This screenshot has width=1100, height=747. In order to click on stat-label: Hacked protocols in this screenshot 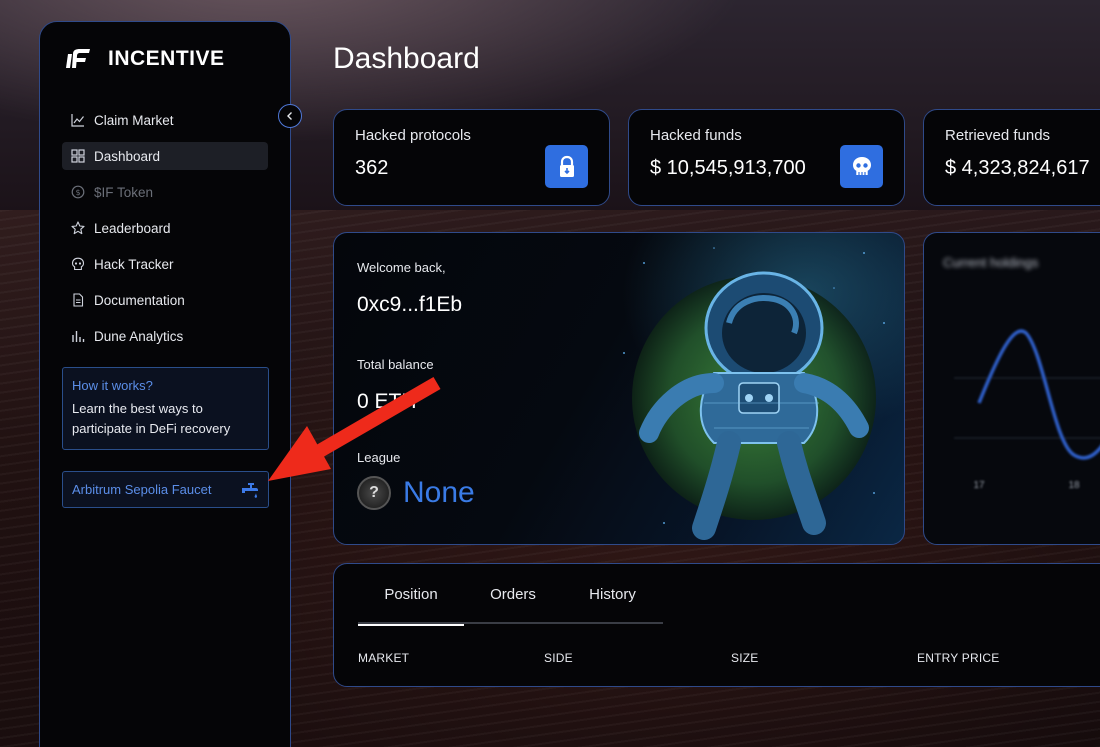, I will do `click(413, 135)`.